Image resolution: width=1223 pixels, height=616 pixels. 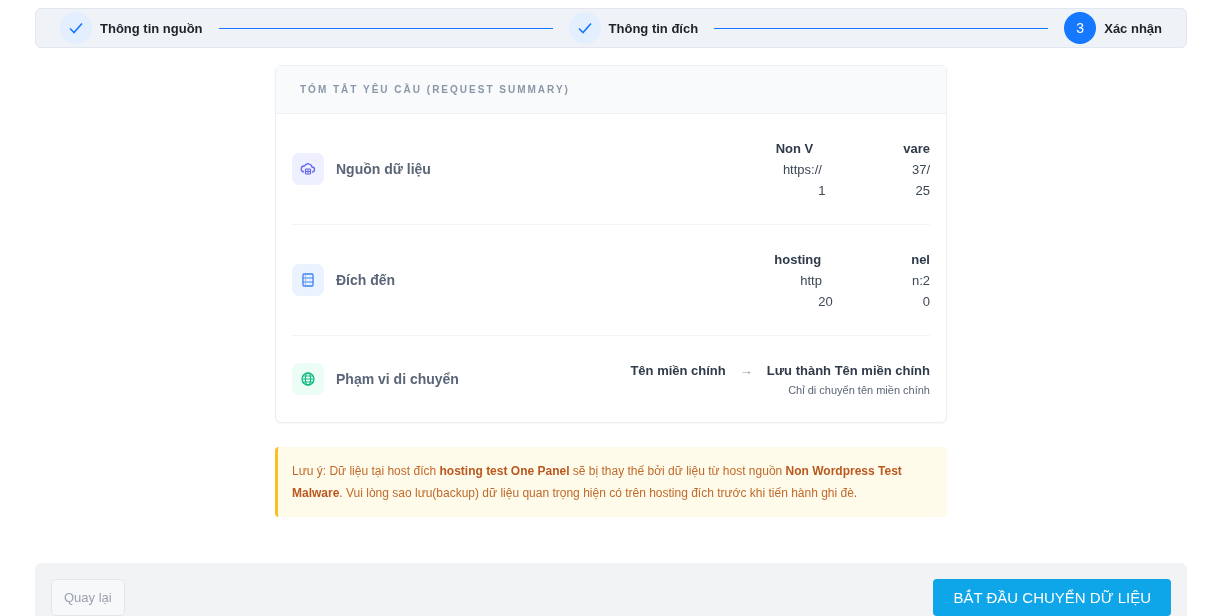 I want to click on value-text: 37/, so click(x=920, y=169).